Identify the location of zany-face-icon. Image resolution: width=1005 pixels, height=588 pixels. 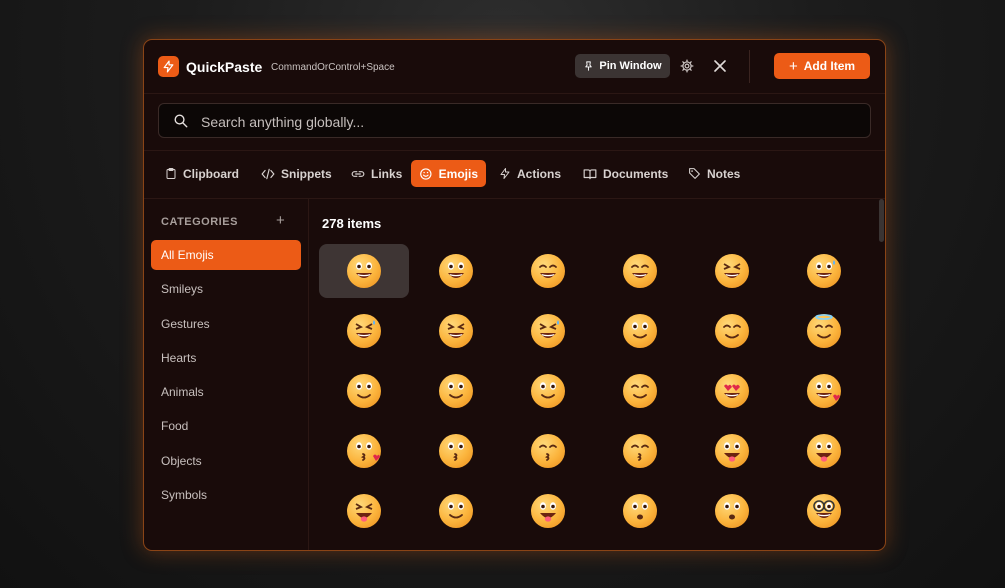
(548, 511).